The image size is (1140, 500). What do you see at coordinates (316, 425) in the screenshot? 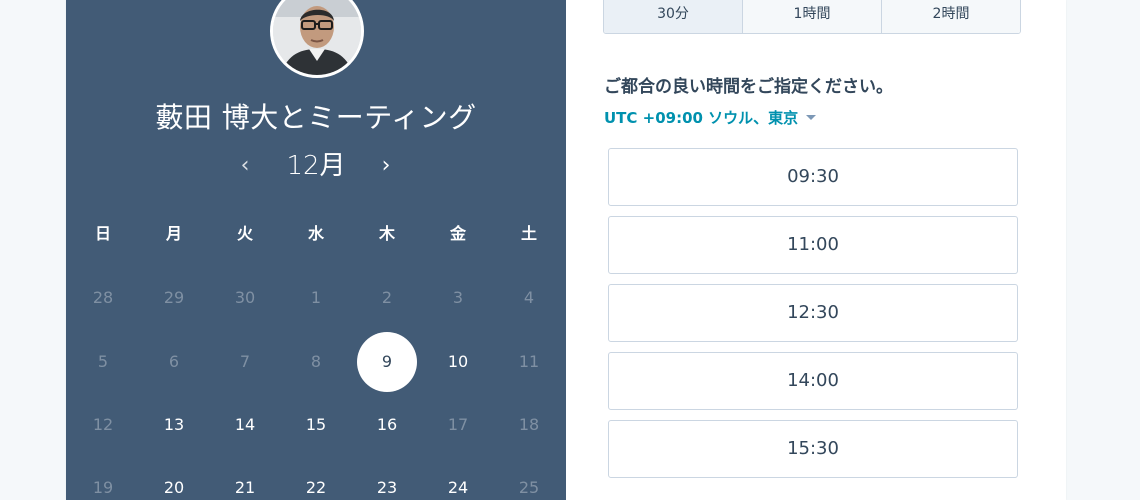
I see `calendar-day: 15` at bounding box center [316, 425].